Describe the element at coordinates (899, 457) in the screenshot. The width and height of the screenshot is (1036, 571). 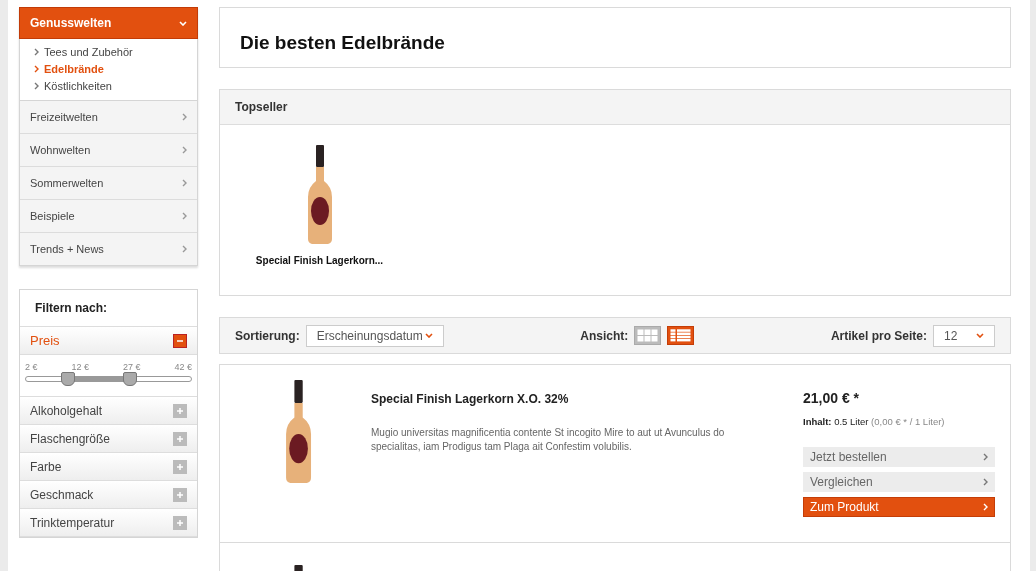
I see `product-action-button: Jetzt bestellen` at that location.